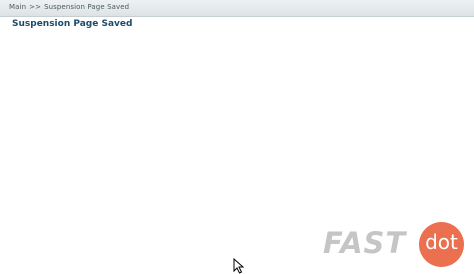  What do you see at coordinates (237, 8) in the screenshot?
I see `breadcrumb-bar: Main >> Suspension Page Saved` at bounding box center [237, 8].